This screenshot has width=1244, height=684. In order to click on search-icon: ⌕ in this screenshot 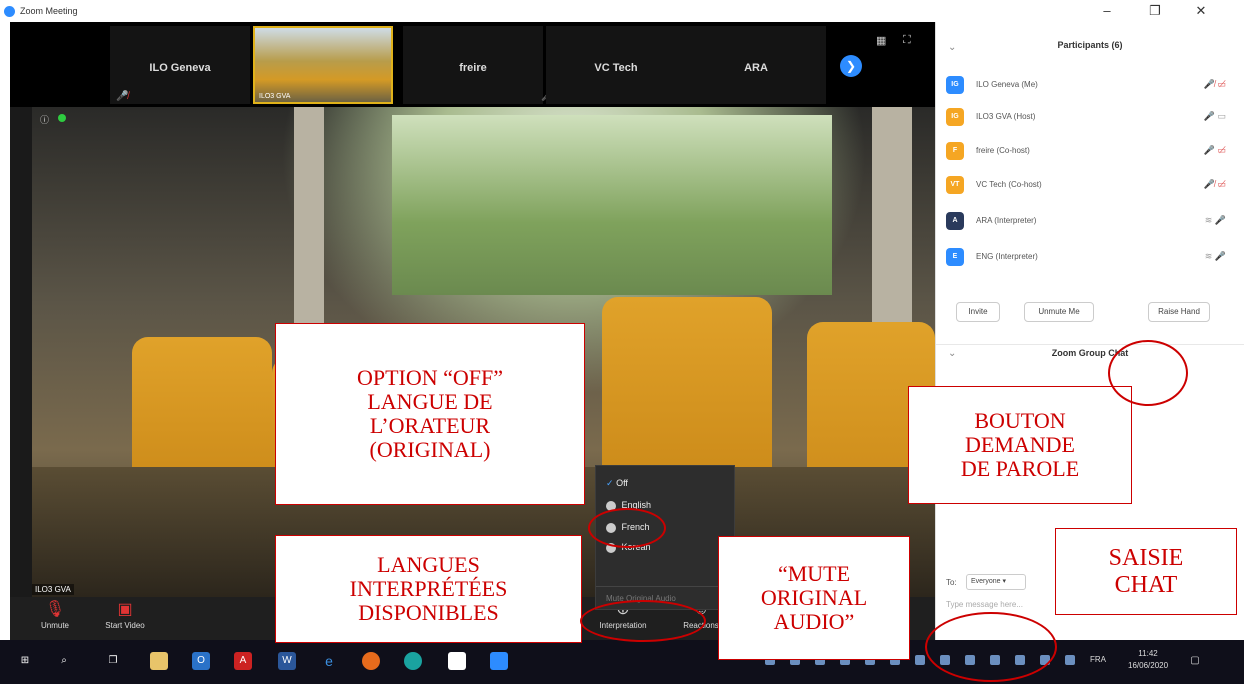, I will do `click(64, 661)`.